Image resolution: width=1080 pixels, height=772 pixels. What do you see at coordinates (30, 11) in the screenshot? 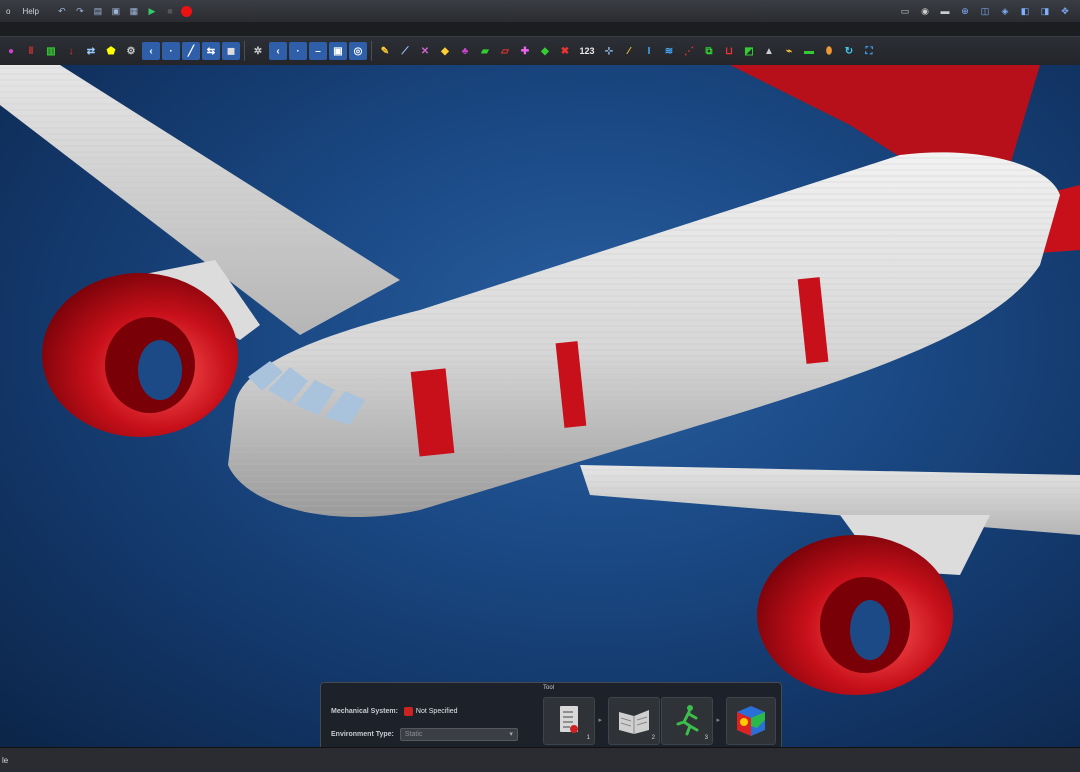
I see `menu-item-help: Help` at bounding box center [30, 11].